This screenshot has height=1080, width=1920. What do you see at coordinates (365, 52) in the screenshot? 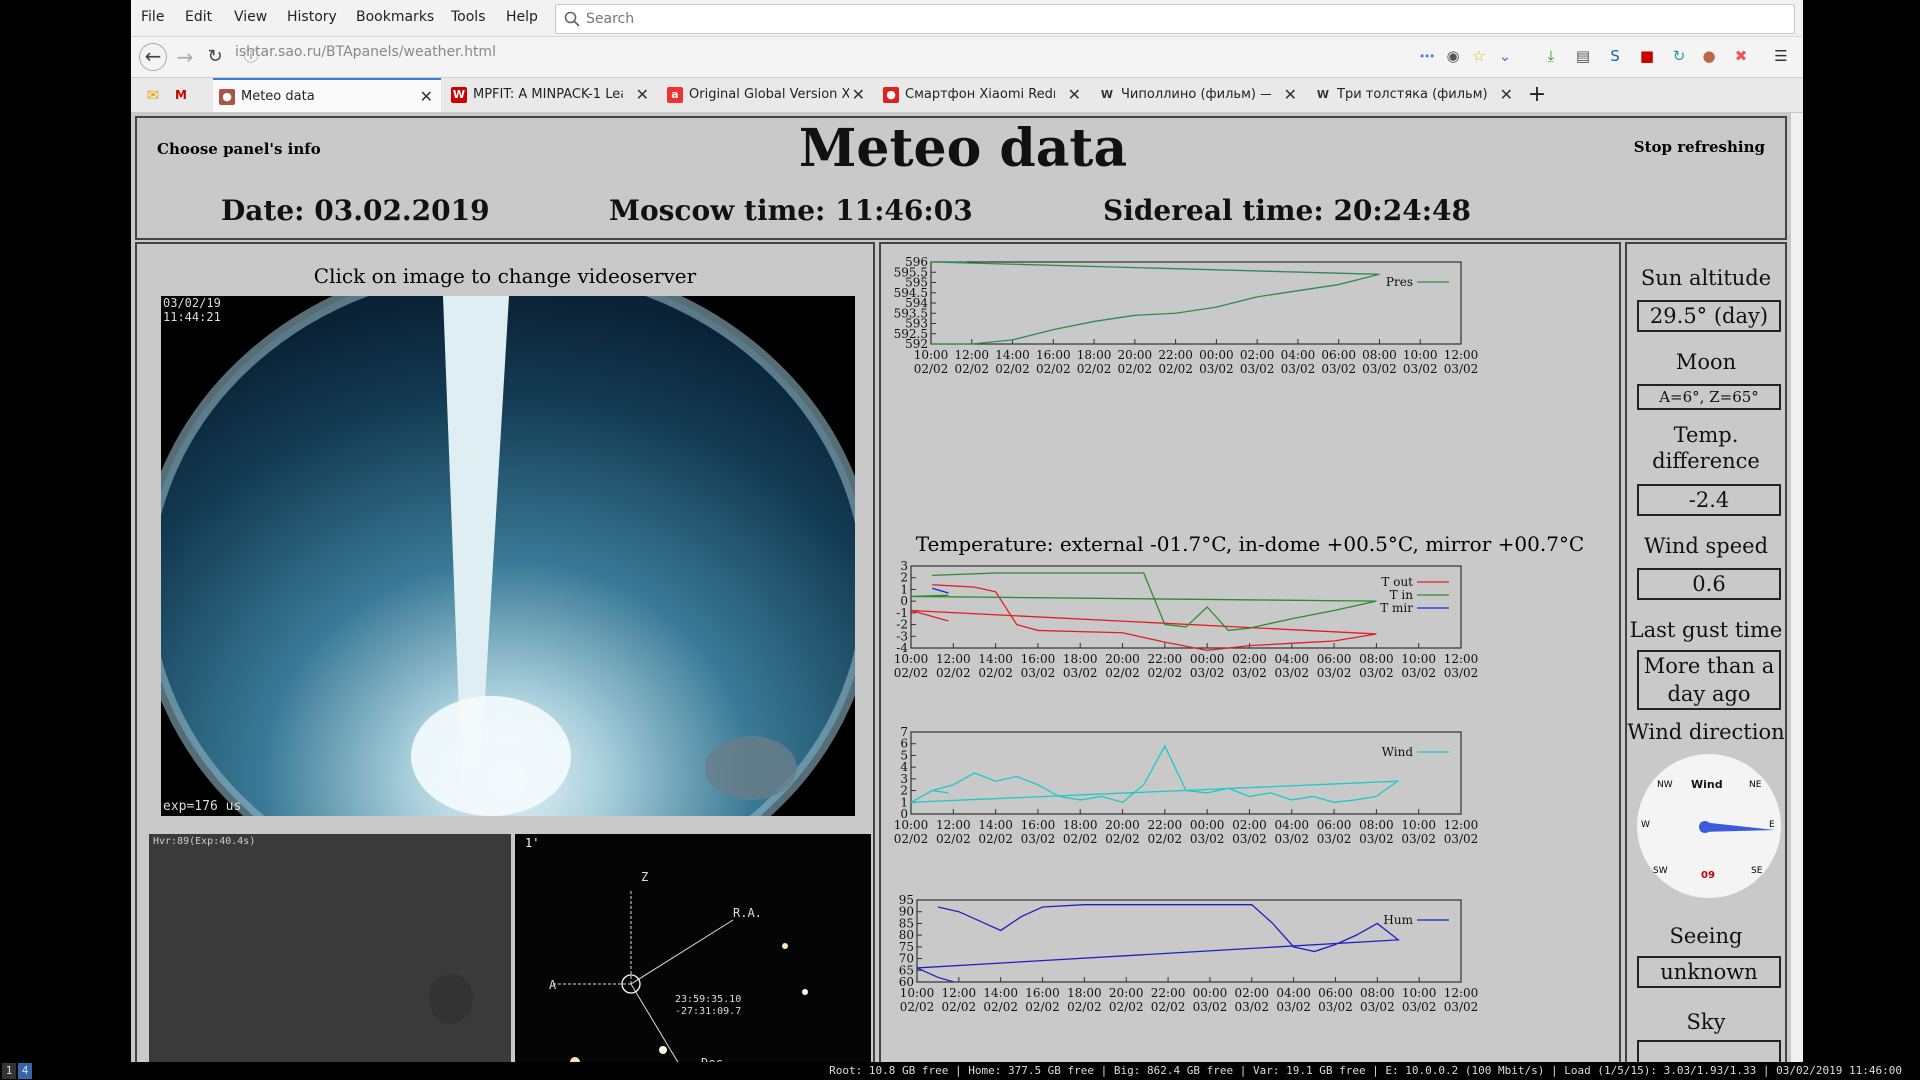
I see `url-bar: ishtar.sao.ru/BTApanels/weather.html` at bounding box center [365, 52].